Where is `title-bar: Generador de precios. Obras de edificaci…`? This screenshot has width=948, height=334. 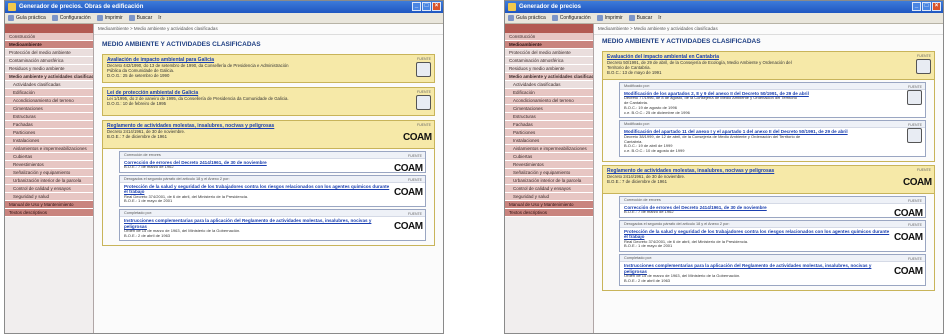 title-bar: Generador de precios. Obras de edificaci… is located at coordinates (224, 7).